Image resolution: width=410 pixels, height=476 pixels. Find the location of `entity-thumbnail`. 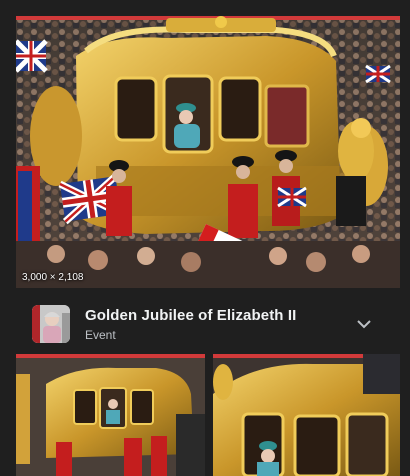

entity-thumbnail is located at coordinates (51, 324).